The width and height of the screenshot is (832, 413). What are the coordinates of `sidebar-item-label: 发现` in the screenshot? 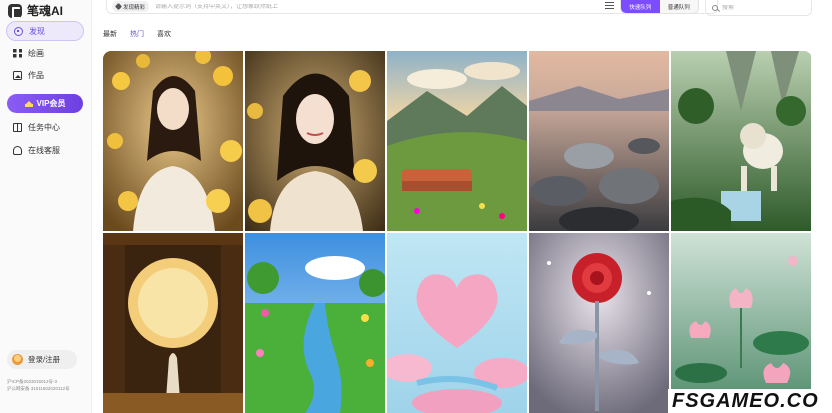 It's located at (37, 31).